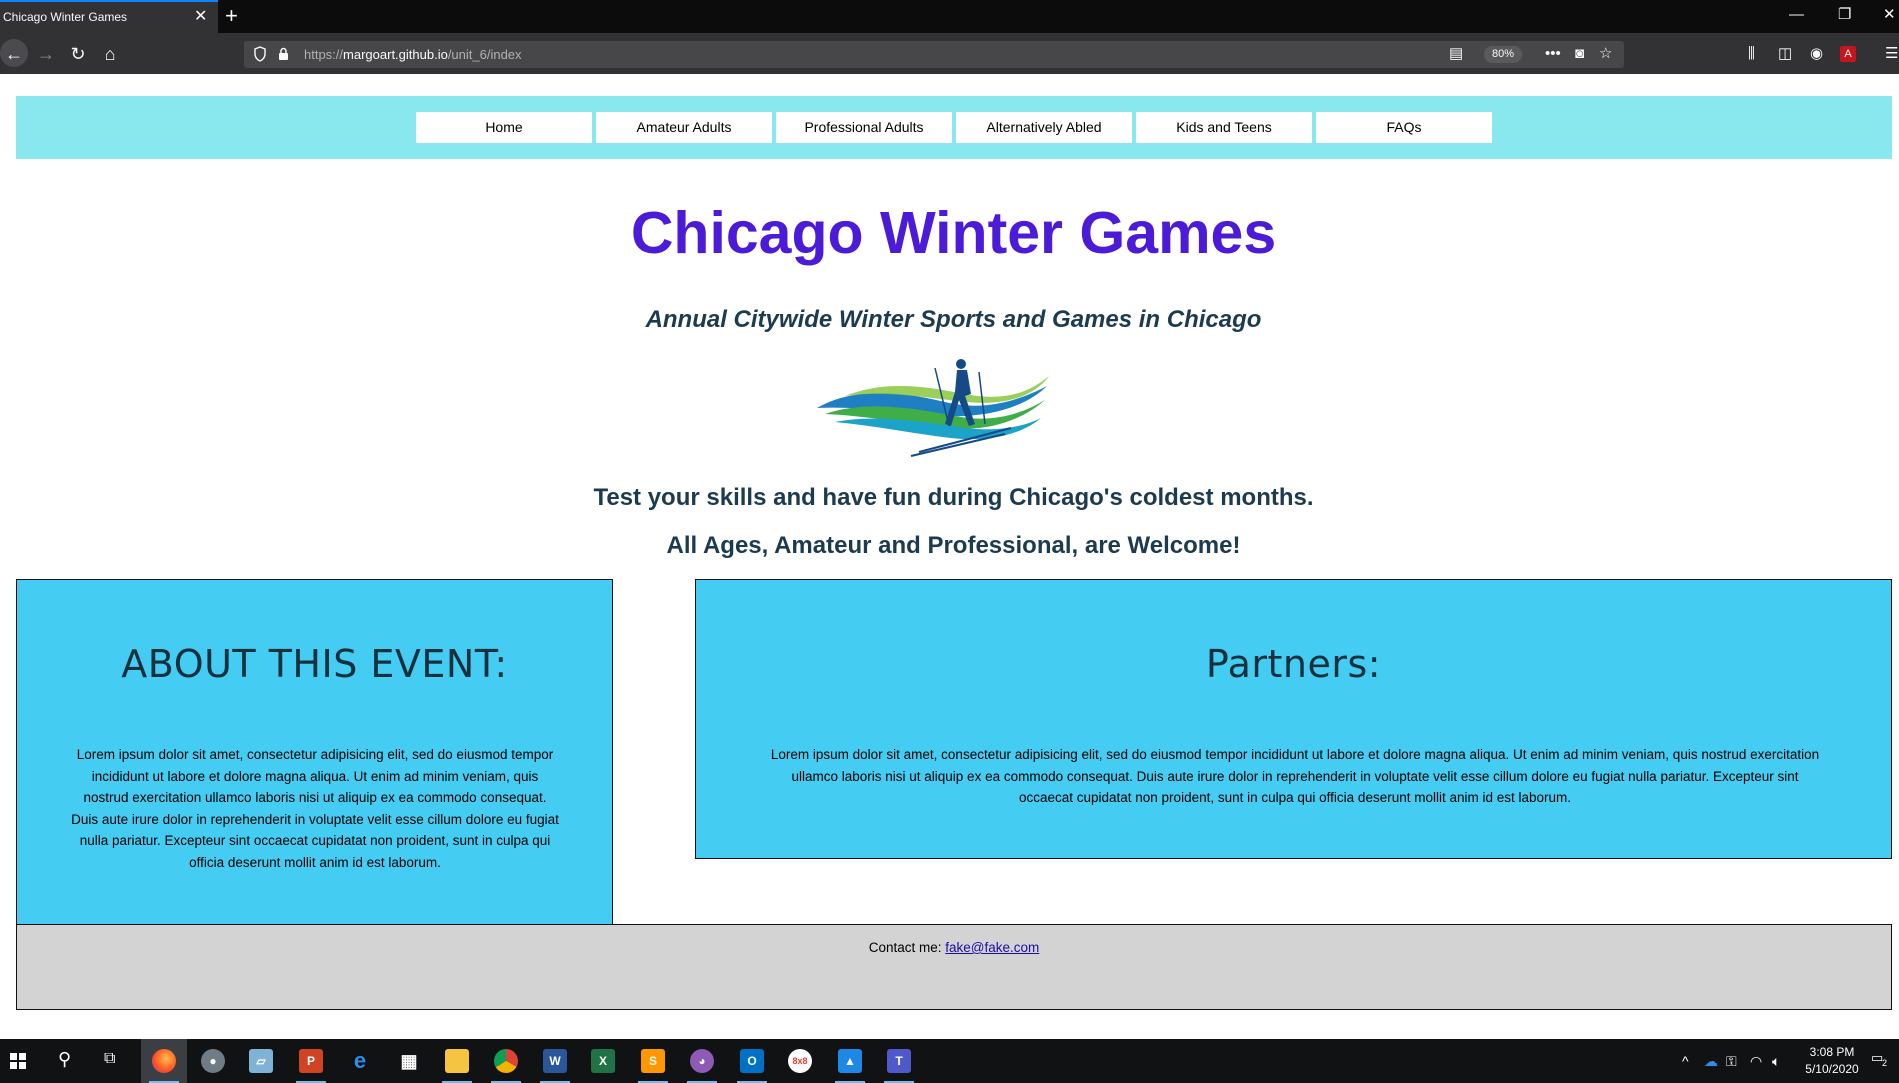 The image size is (1899, 1083). I want to click on firefox-icon, so click(164, 1061).